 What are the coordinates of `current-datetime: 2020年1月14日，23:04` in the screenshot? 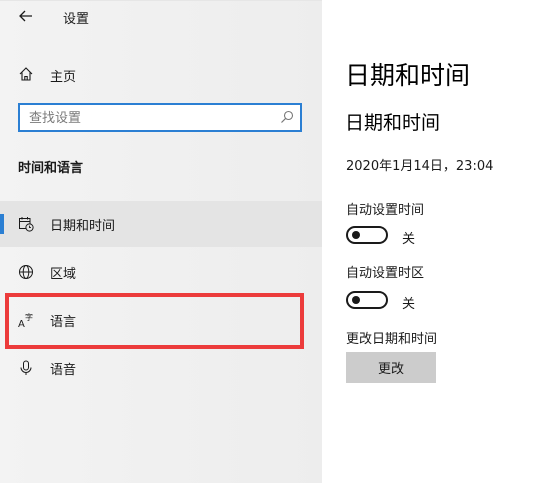 It's located at (420, 166).